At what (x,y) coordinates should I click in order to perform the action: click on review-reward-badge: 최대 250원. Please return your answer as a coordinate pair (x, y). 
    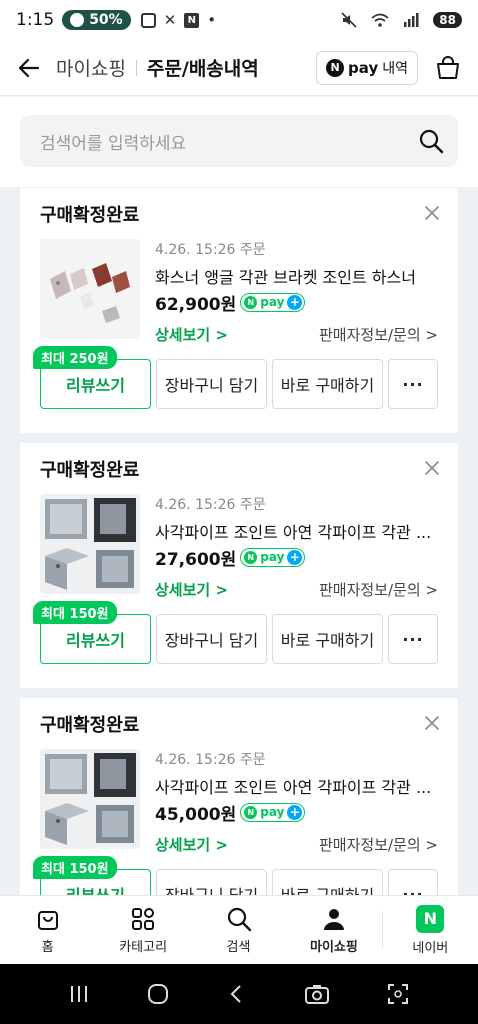
    Looking at the image, I should click on (75, 357).